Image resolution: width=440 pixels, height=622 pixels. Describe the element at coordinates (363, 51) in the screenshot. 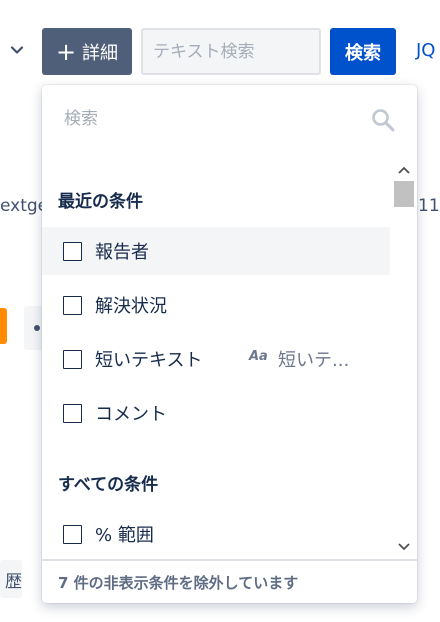

I see `search-button: 検索` at that location.